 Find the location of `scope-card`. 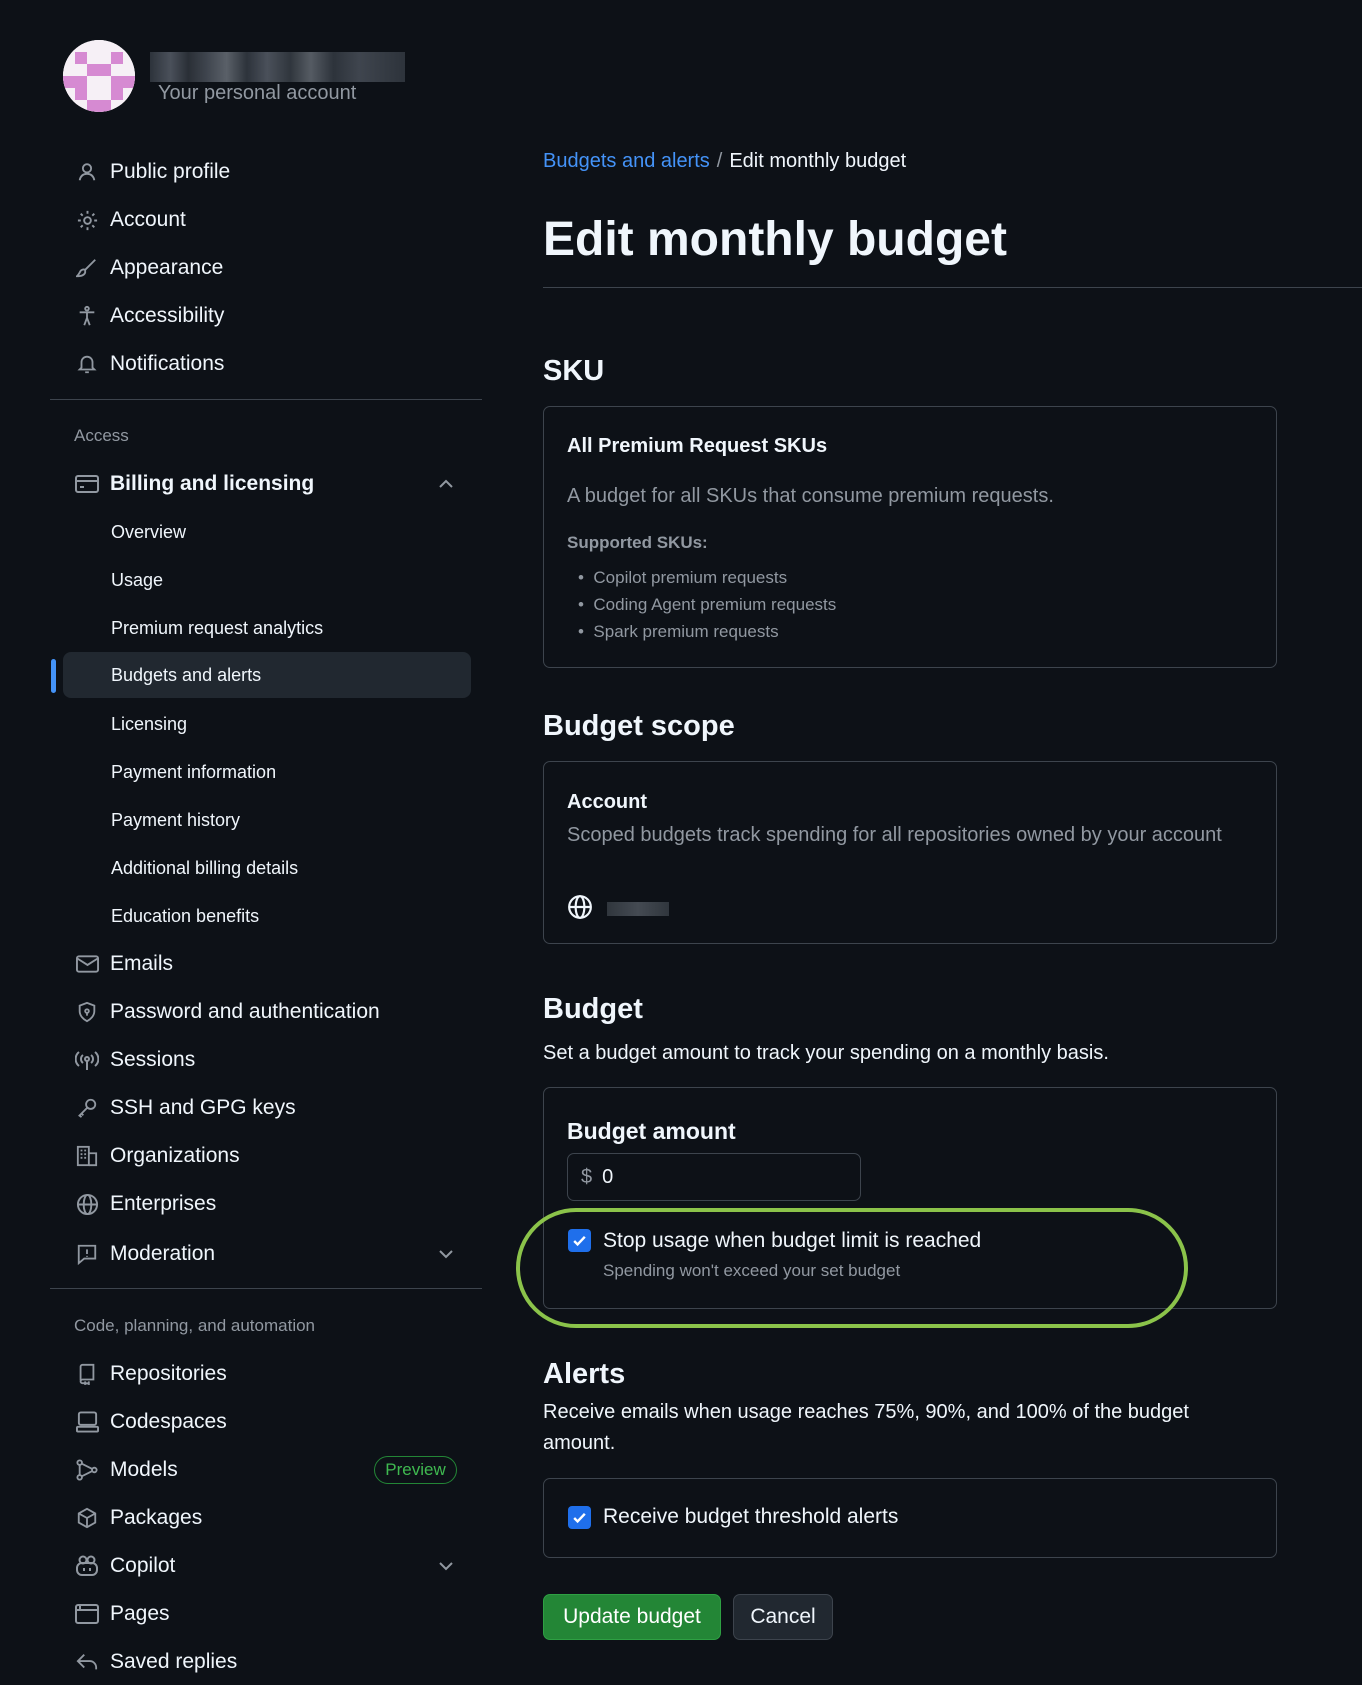

scope-card is located at coordinates (910, 852).